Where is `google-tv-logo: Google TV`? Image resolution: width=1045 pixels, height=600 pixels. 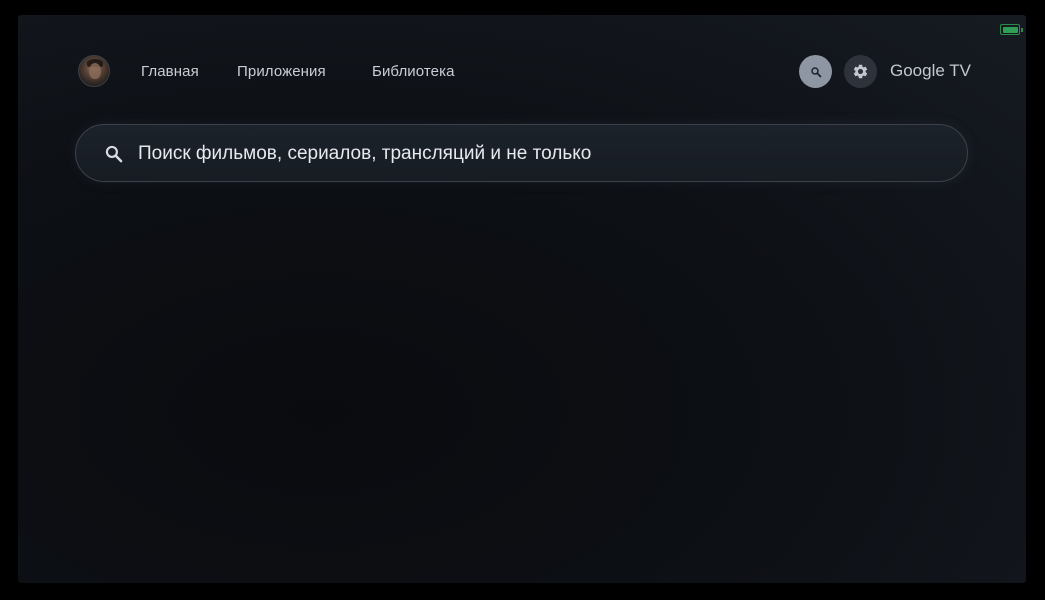
google-tv-logo: Google TV is located at coordinates (930, 70).